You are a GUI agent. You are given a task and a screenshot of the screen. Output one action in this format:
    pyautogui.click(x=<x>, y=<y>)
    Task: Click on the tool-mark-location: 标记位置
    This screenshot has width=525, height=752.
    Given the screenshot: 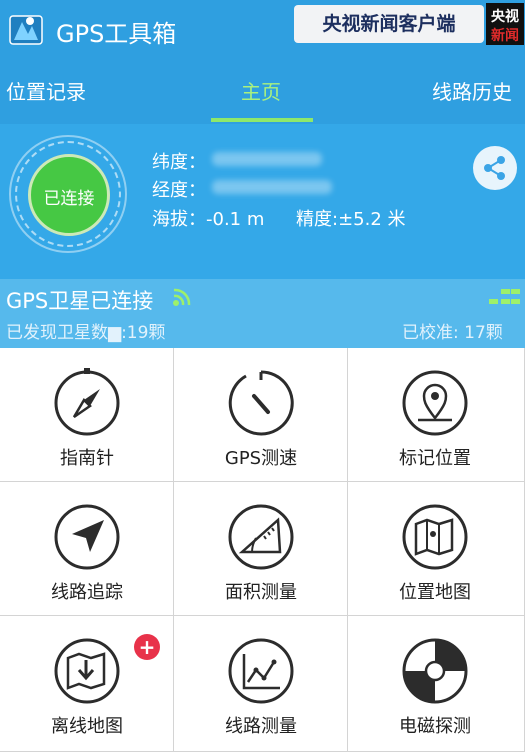 What is the action you would take?
    pyautogui.click(x=436, y=415)
    